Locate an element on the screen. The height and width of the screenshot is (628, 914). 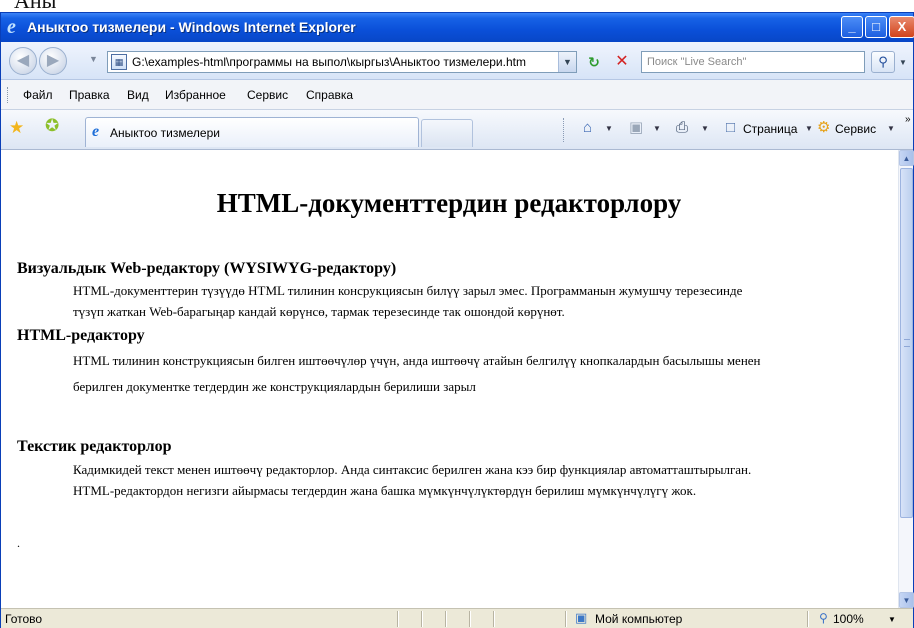
minimize-button: _ is located at coordinates (852, 27).